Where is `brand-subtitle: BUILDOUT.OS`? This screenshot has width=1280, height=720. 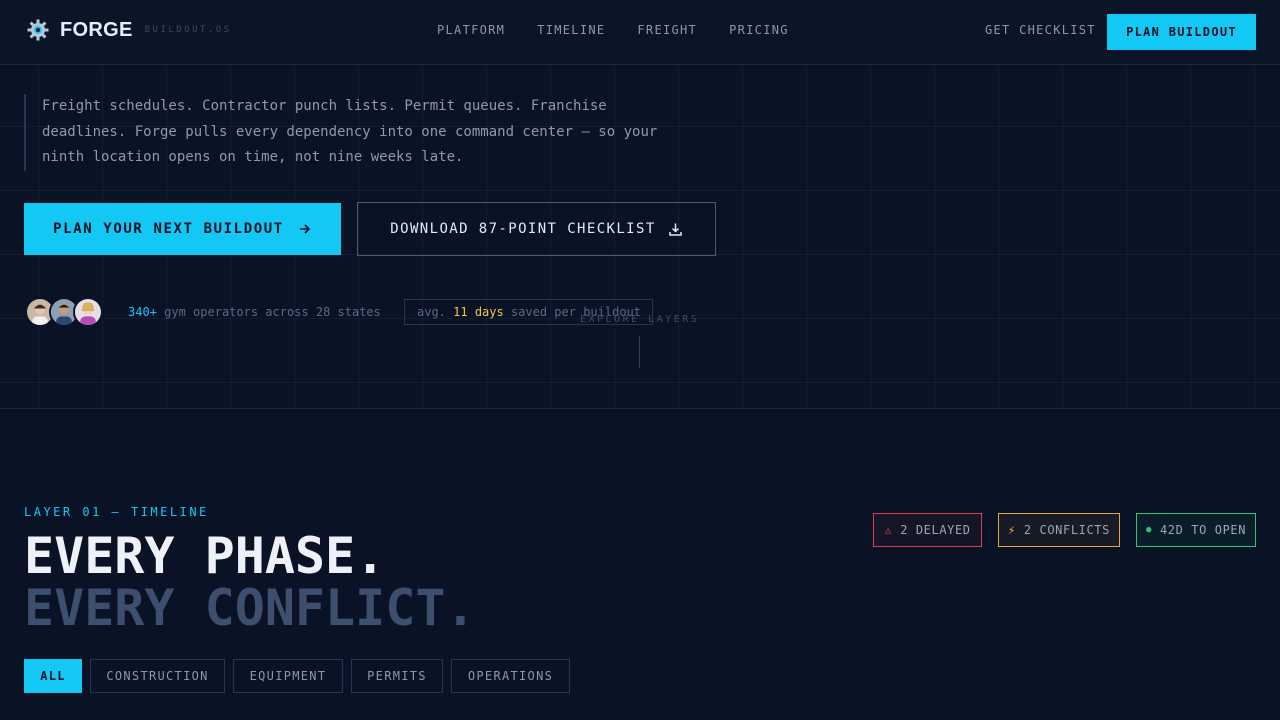
brand-subtitle: BUILDOUT.OS is located at coordinates (188, 30).